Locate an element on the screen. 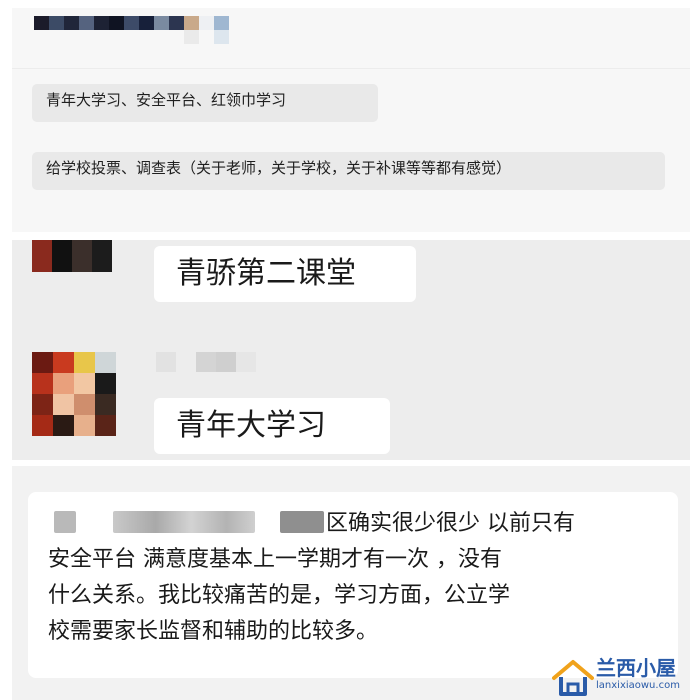  message-bubble: 青骄第二课堂 is located at coordinates (285, 274).